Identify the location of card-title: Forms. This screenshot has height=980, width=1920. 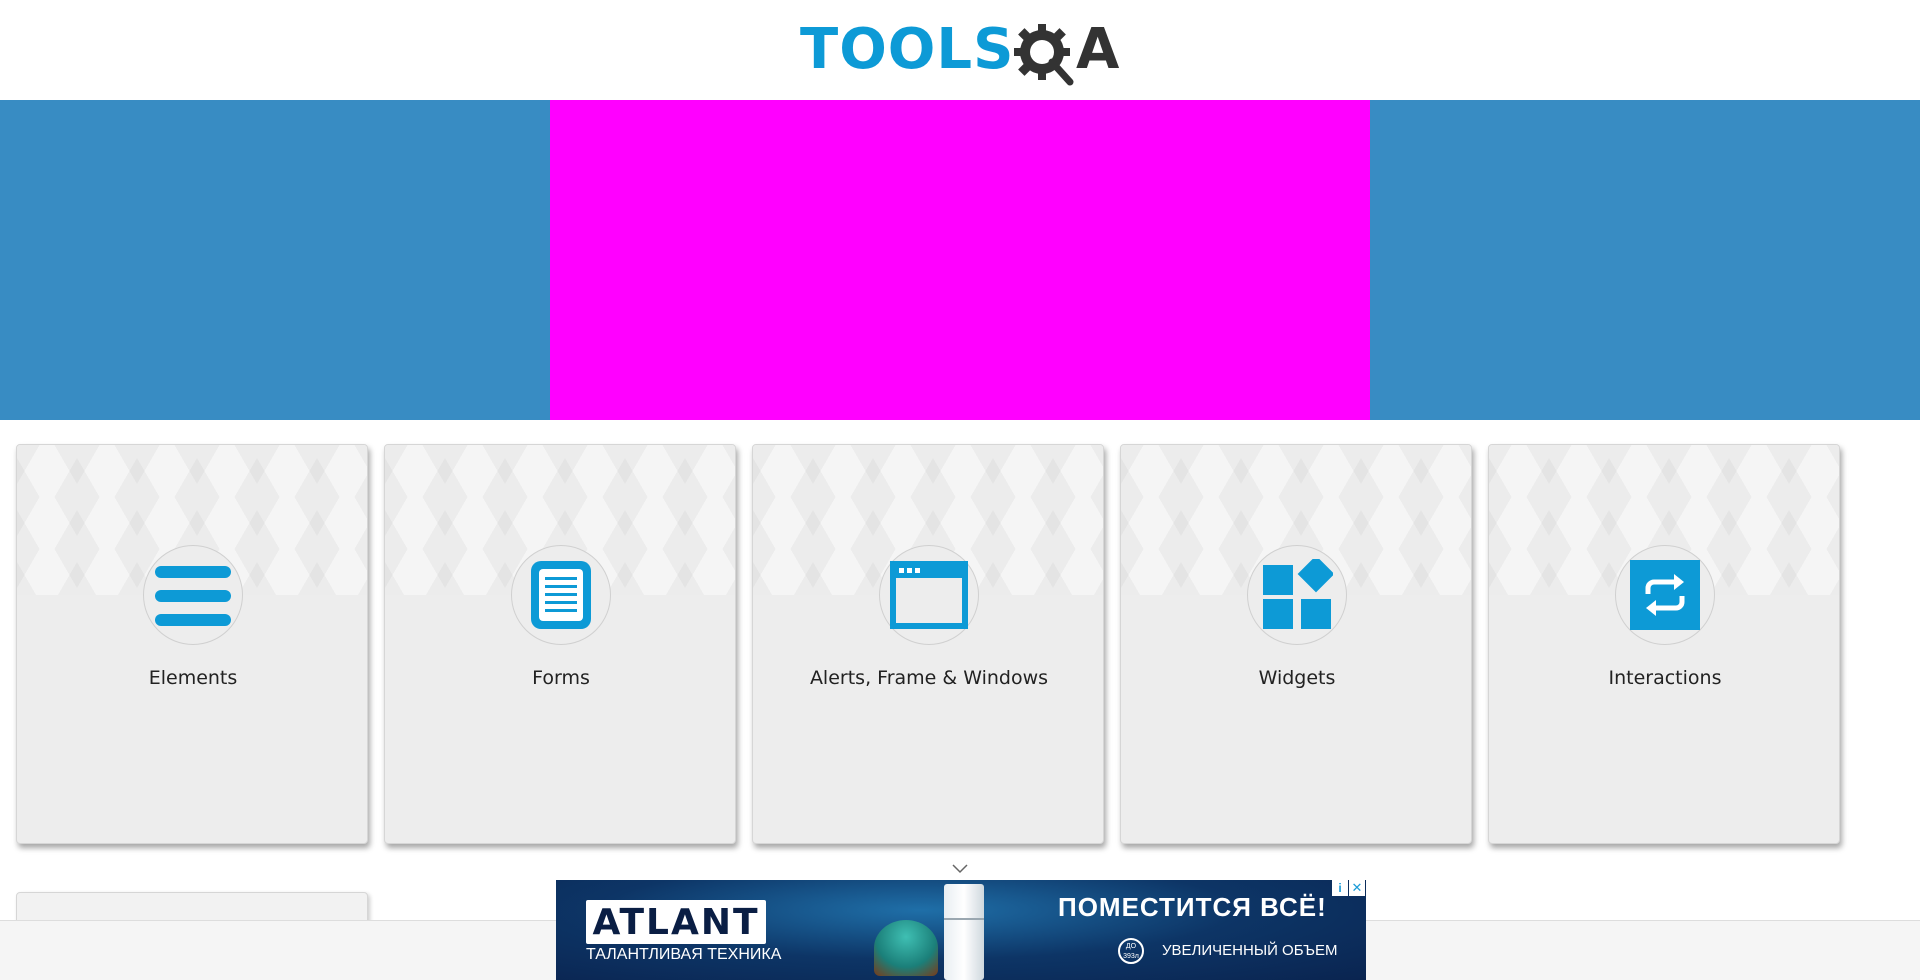
(561, 678).